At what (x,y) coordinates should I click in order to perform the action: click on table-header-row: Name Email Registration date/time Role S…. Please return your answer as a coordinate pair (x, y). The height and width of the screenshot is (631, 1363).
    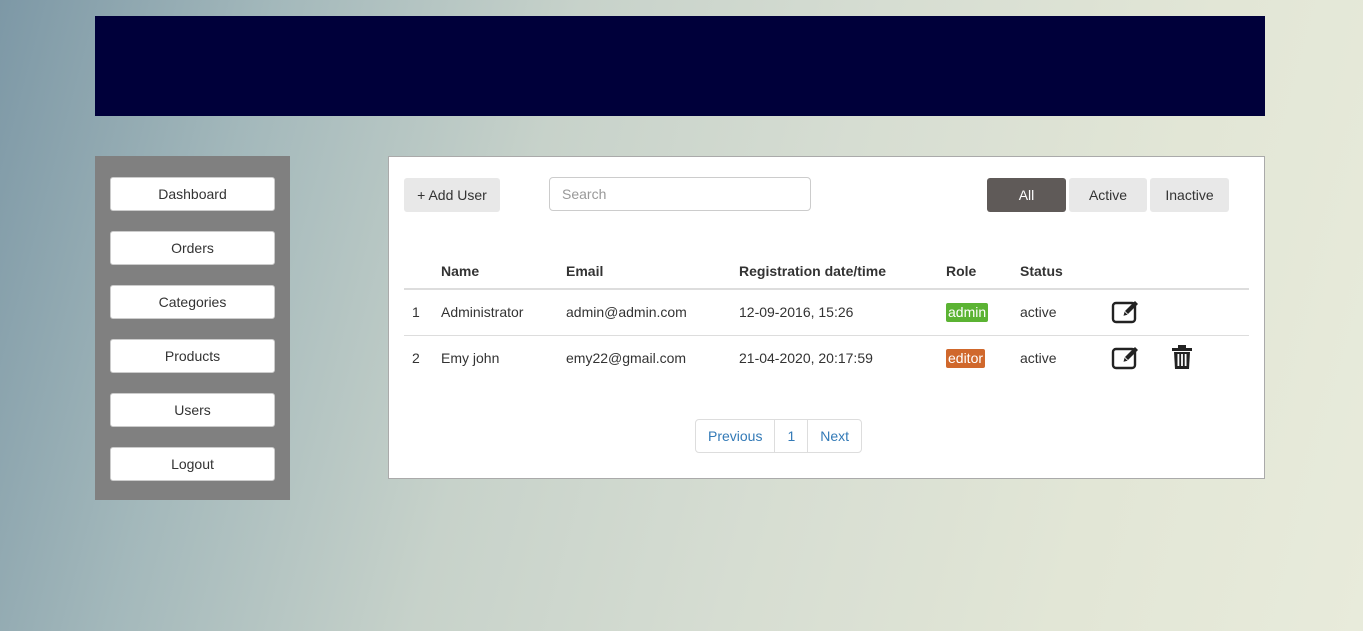
    Looking at the image, I should click on (826, 271).